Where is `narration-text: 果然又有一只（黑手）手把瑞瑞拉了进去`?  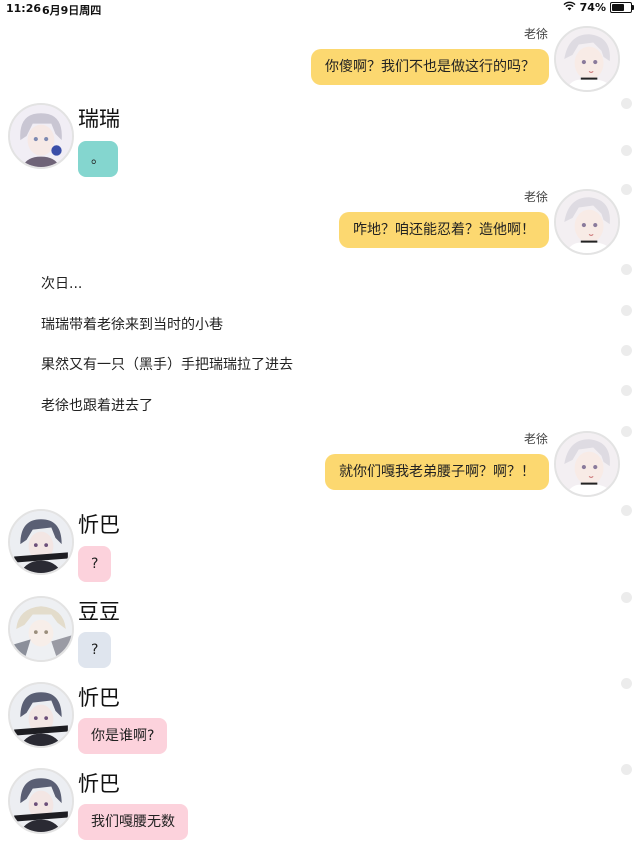 narration-text: 果然又有一只（黑手）手把瑞瑞拉了进去 is located at coordinates (167, 365).